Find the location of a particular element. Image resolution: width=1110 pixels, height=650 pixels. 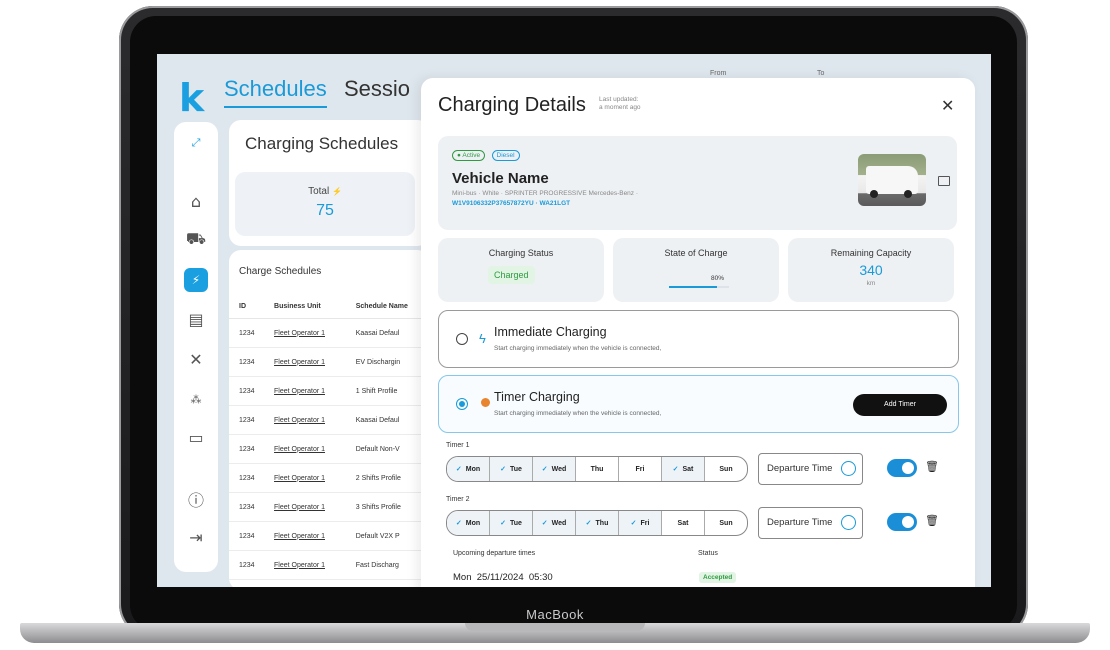

to-field-label: To is located at coordinates (820, 73).